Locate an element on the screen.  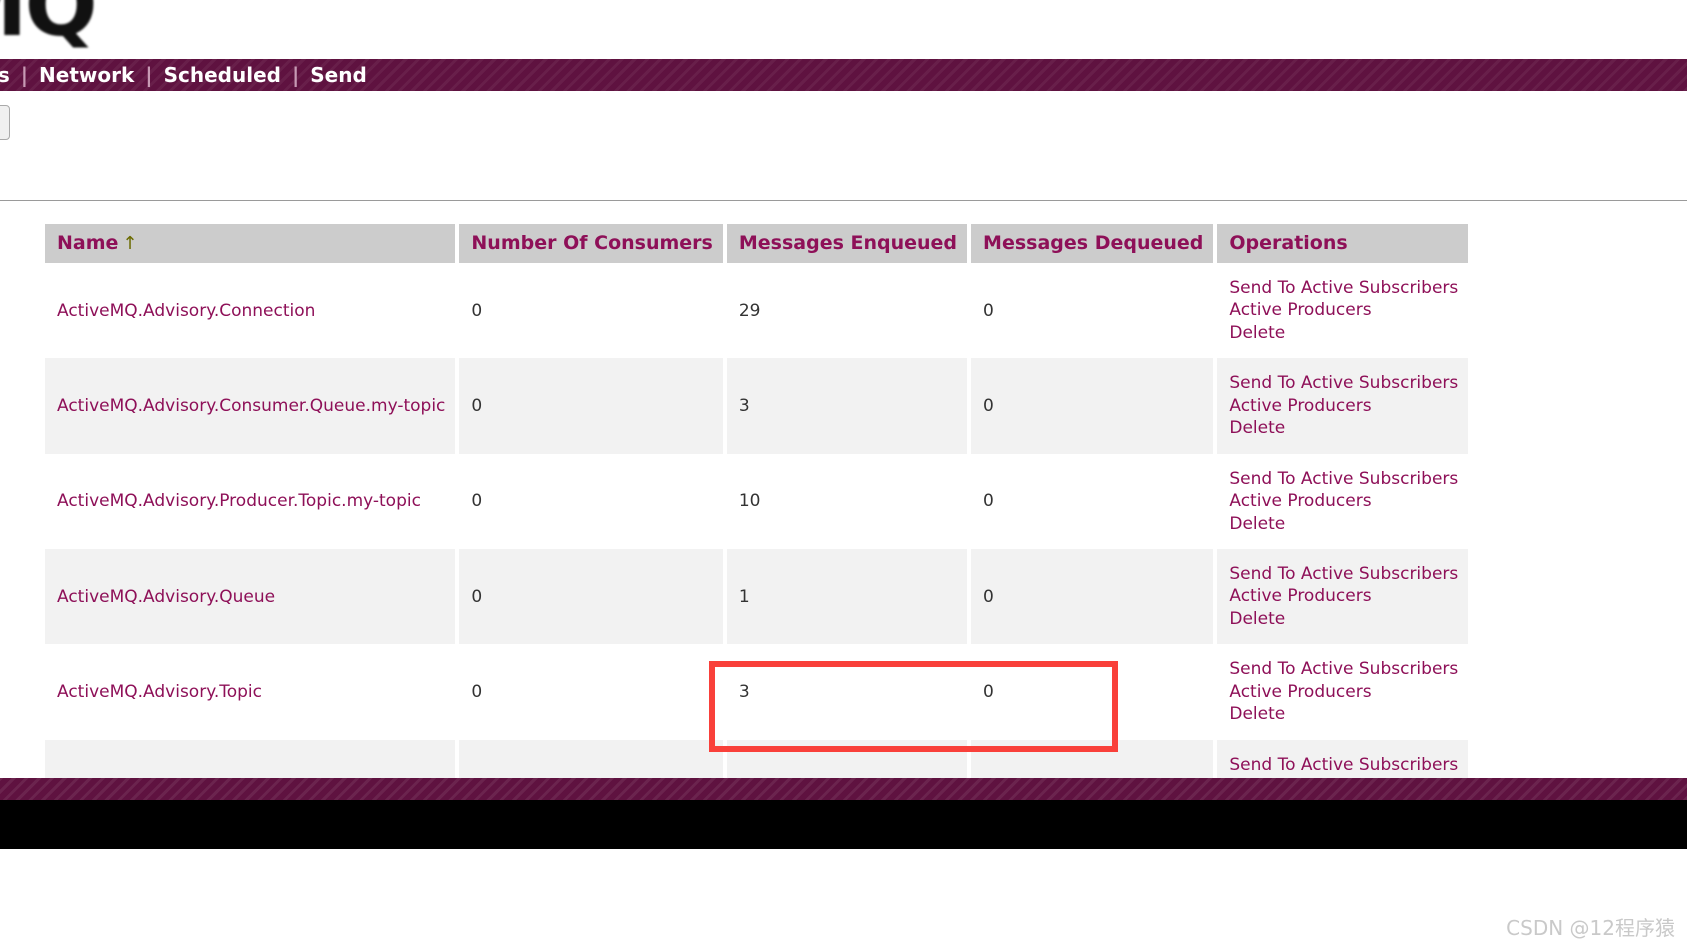
enqueued-cell: 10 is located at coordinates (847, 501).